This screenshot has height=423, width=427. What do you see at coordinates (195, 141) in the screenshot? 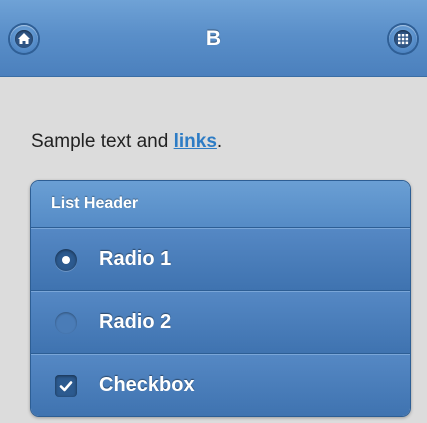
I see `sample-link: links` at bounding box center [195, 141].